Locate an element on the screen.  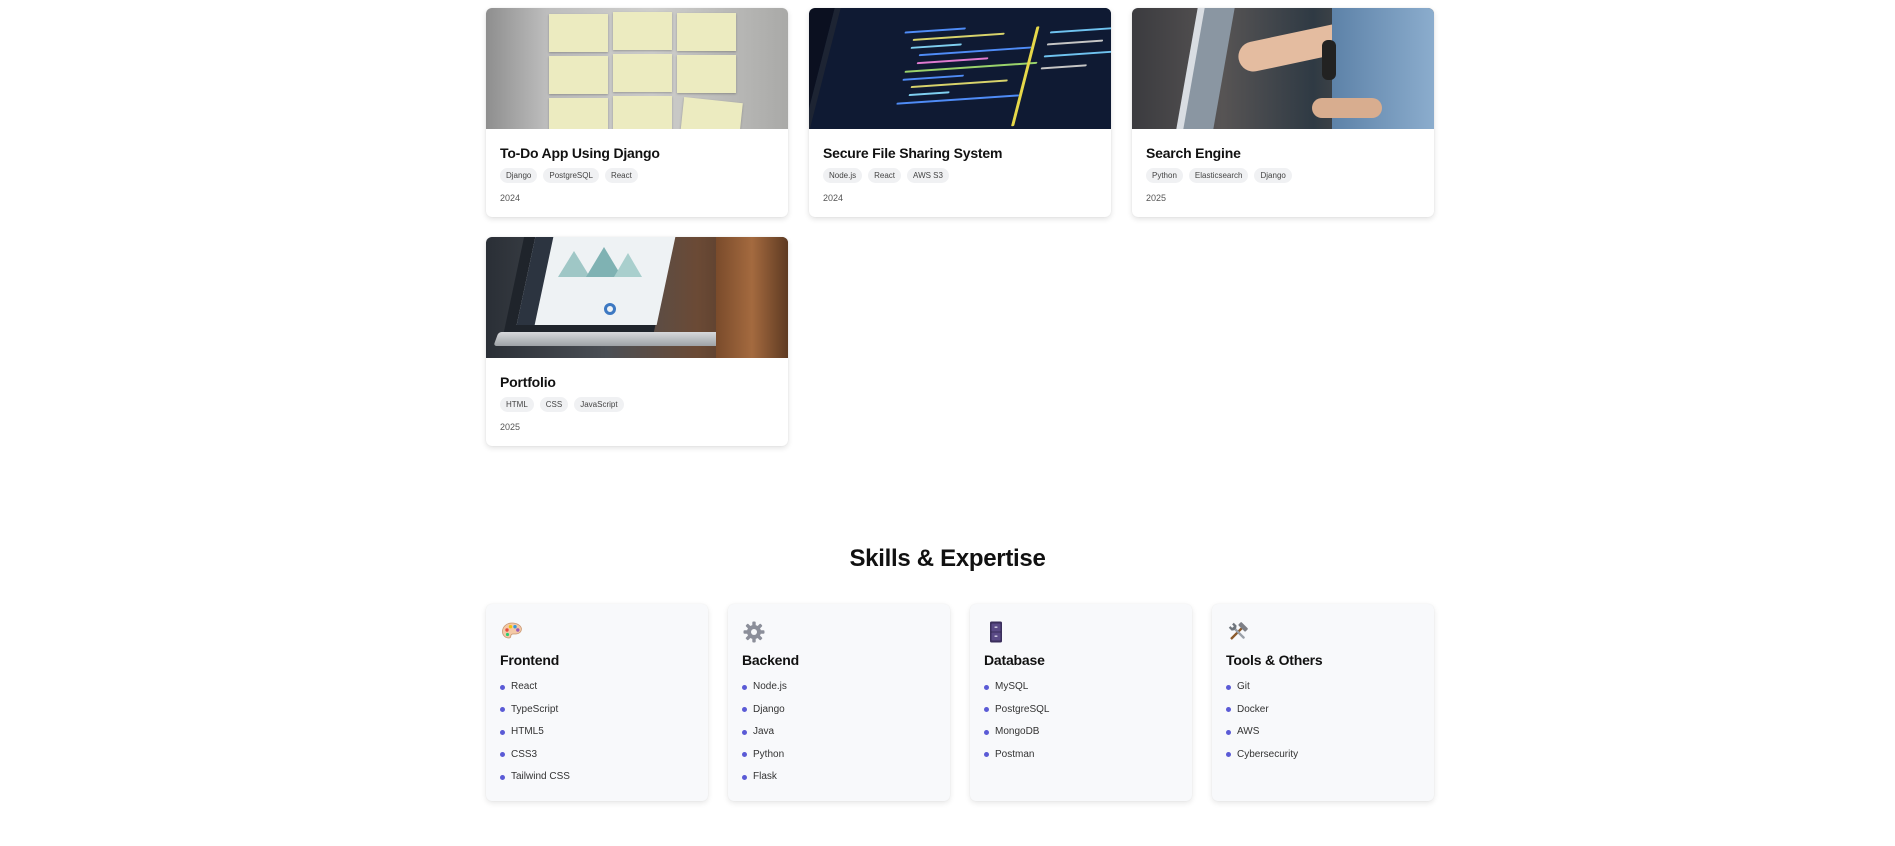
skill-category-title: Tools & Others is located at coordinates (1274, 660).